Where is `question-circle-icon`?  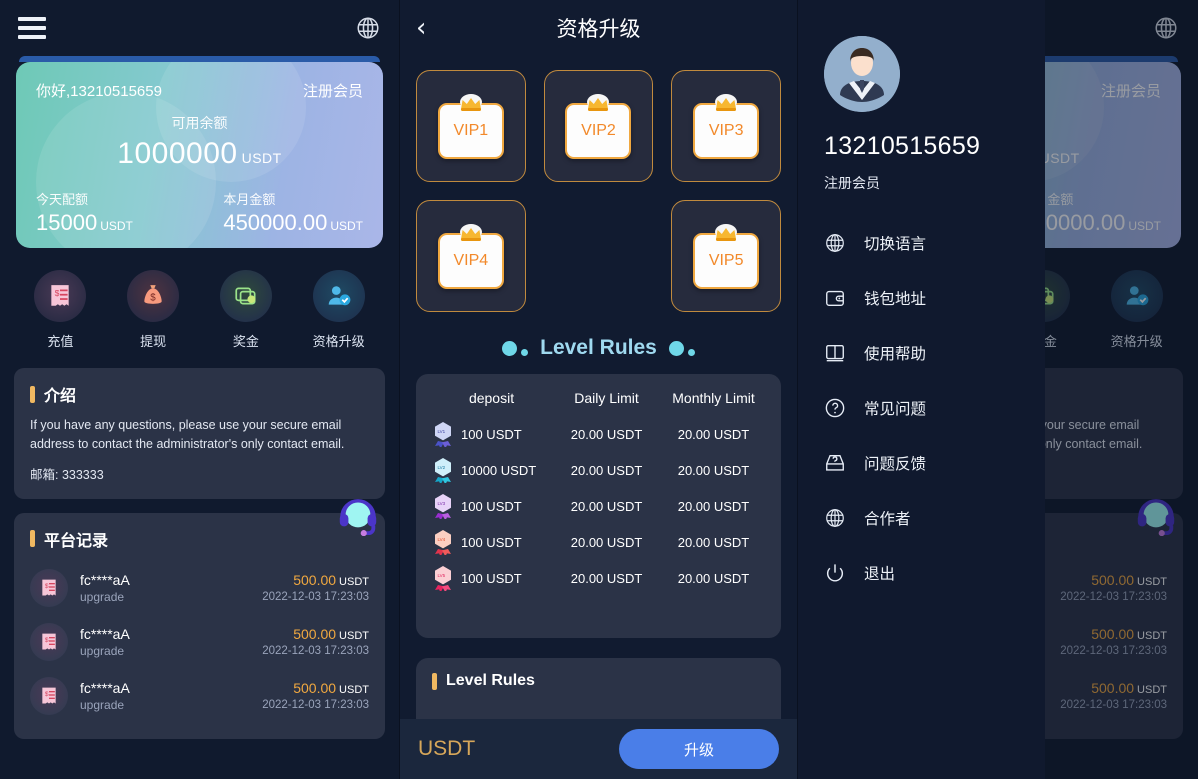
question-circle-icon is located at coordinates (835, 408).